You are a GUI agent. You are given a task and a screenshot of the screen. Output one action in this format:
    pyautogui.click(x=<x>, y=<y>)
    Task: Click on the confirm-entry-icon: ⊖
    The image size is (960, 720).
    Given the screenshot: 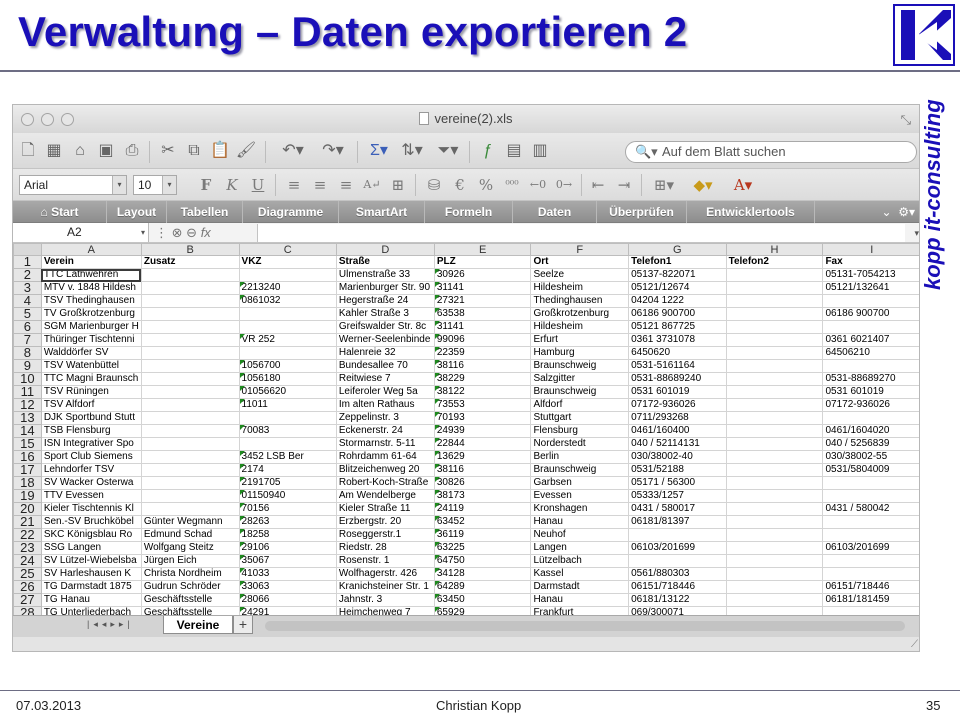 What is the action you would take?
    pyautogui.click(x=191, y=232)
    